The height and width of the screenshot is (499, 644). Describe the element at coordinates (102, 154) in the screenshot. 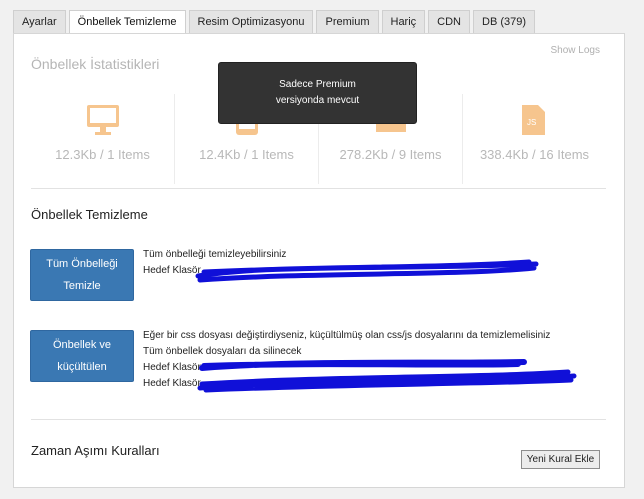

I see `stat-value: 12.3Kb / 1 Items` at that location.